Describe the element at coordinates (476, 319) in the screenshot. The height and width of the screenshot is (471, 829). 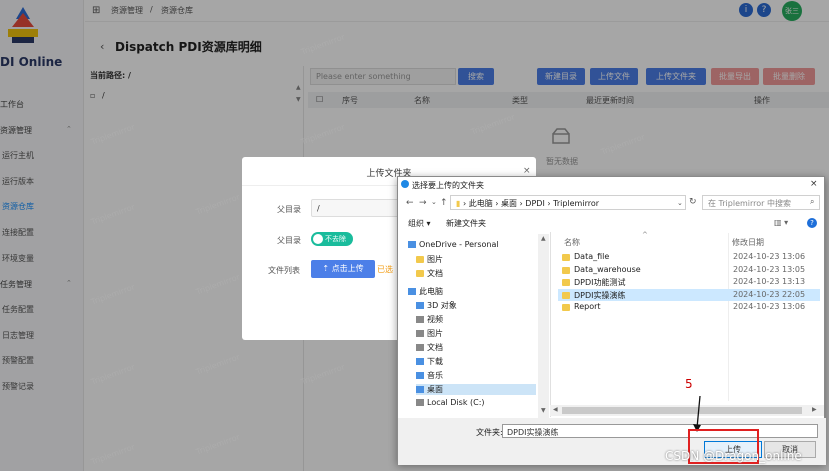
I see `nav-item: 视频` at that location.